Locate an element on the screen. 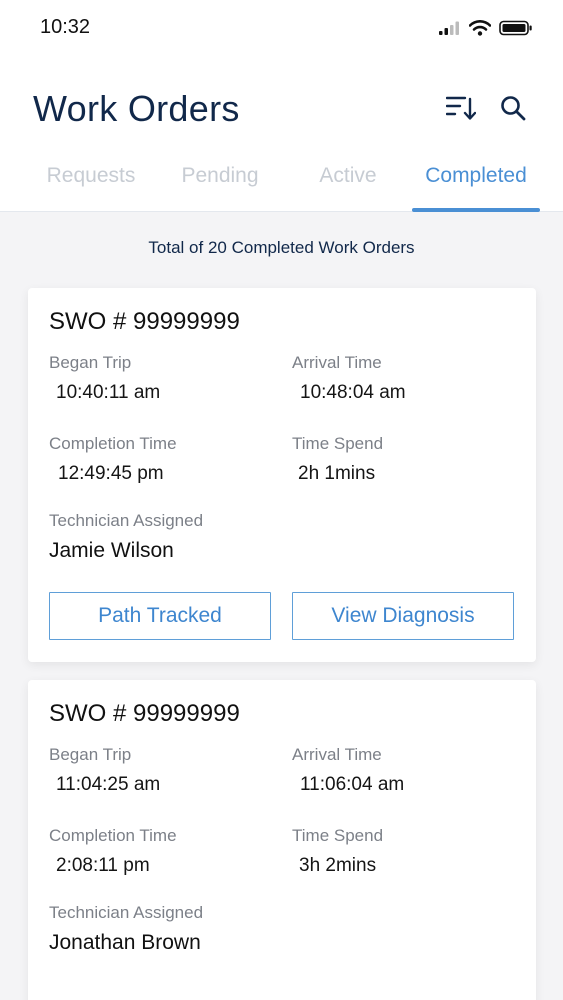 Image resolution: width=563 pixels, height=1000 pixels. tab-requests: Requests is located at coordinates (91, 185).